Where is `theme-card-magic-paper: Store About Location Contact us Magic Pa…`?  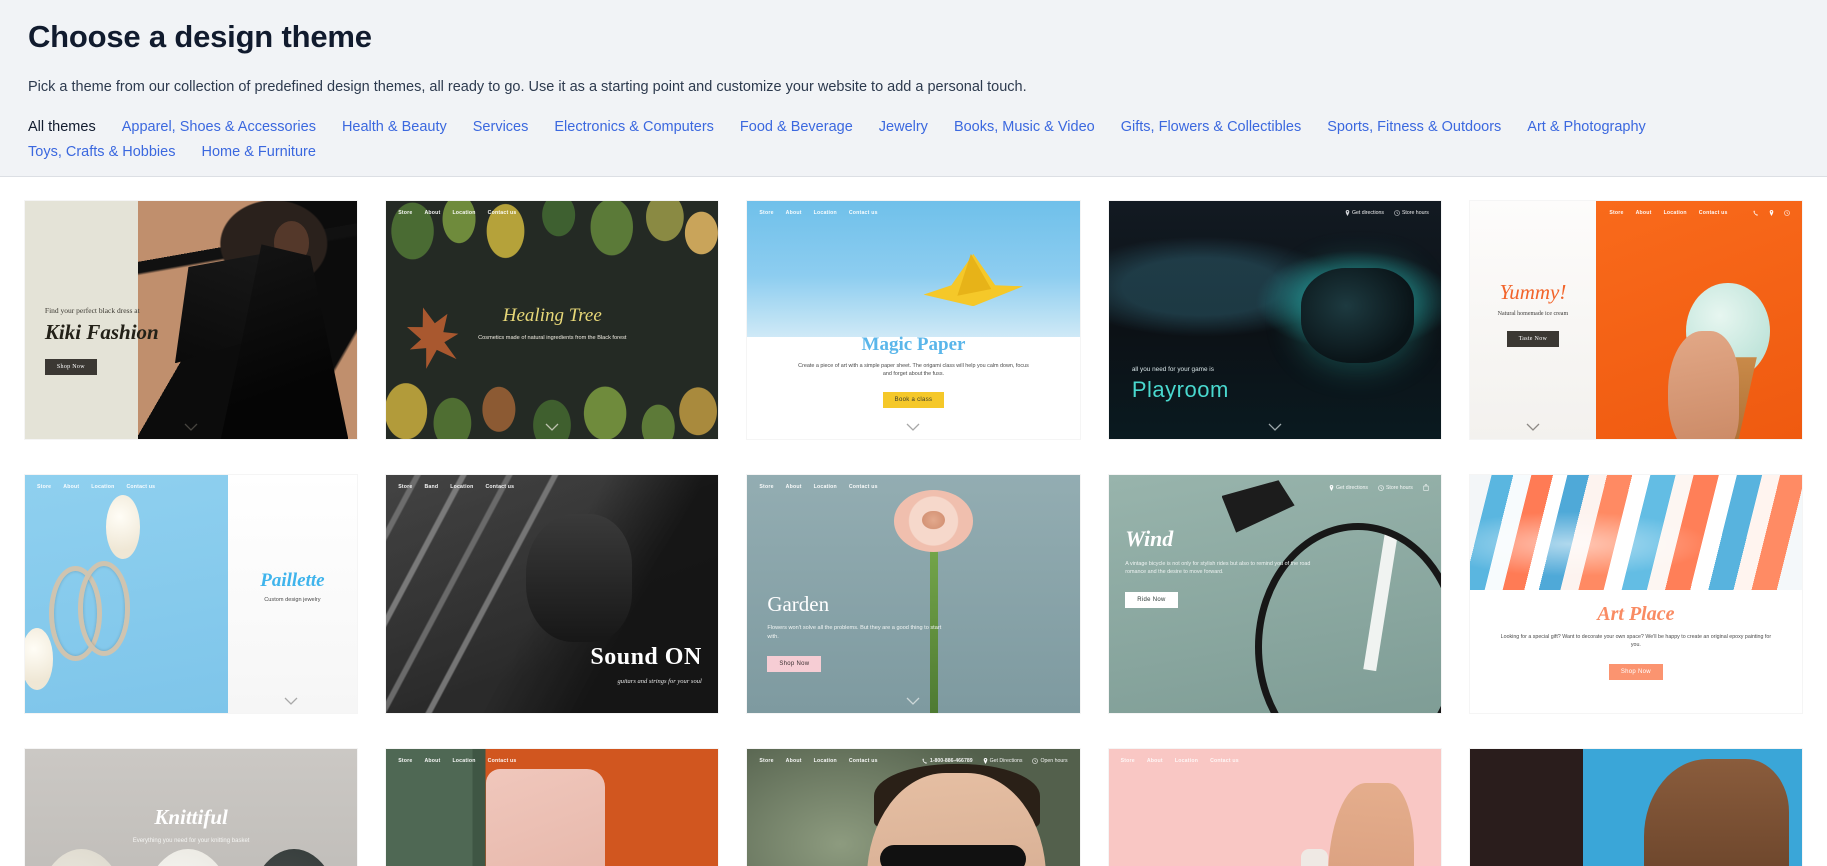
theme-card-magic-paper: Store About Location Contact us Magic Pa… is located at coordinates (913, 320).